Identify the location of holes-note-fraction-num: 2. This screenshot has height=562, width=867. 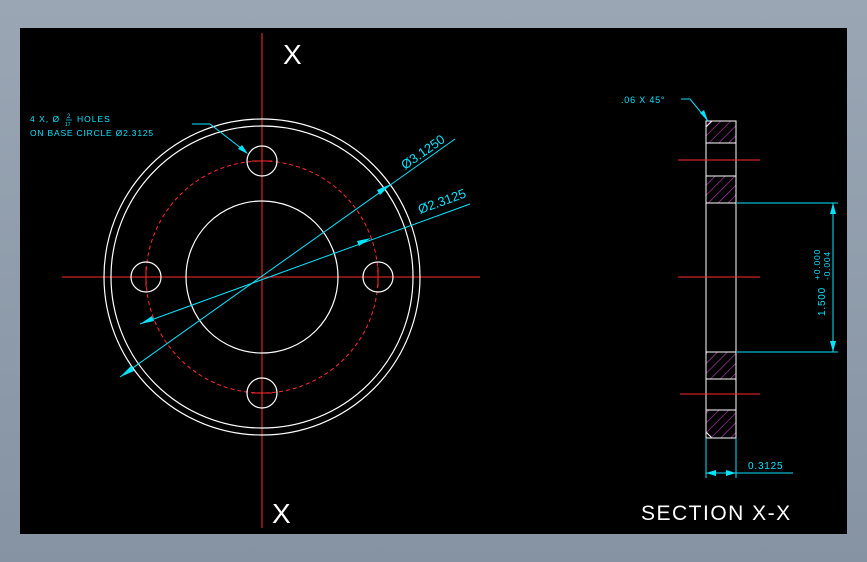
(69, 117).